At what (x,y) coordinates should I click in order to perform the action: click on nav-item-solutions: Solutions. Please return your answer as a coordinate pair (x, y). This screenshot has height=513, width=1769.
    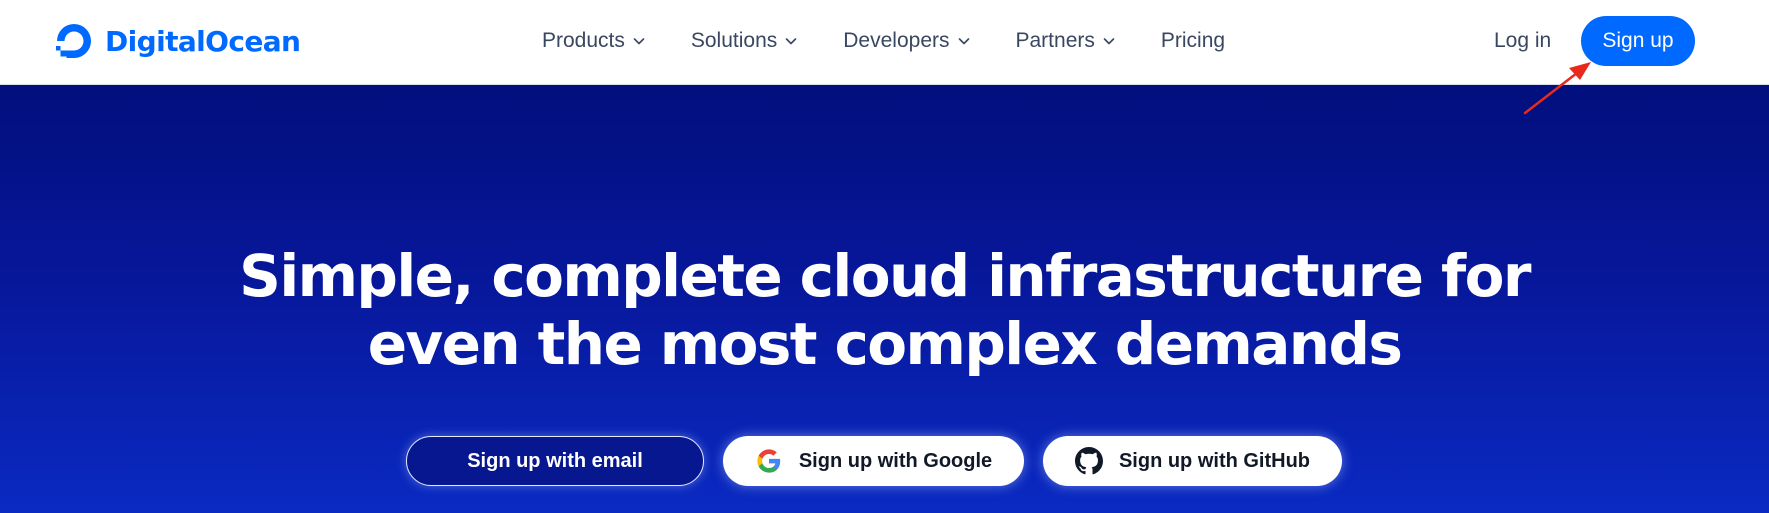
    Looking at the image, I should click on (744, 41).